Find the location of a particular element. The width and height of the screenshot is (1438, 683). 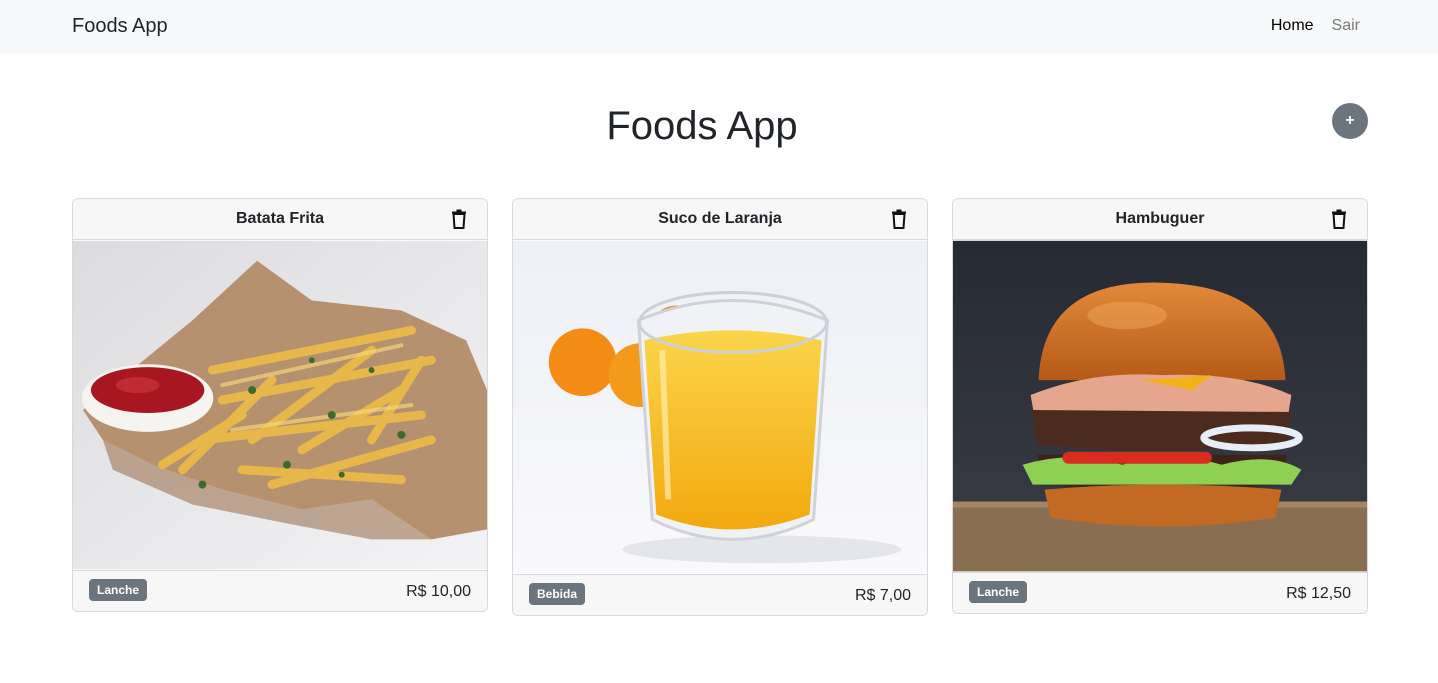

card-footer: Lanche R$ 10,00 is located at coordinates (280, 590).